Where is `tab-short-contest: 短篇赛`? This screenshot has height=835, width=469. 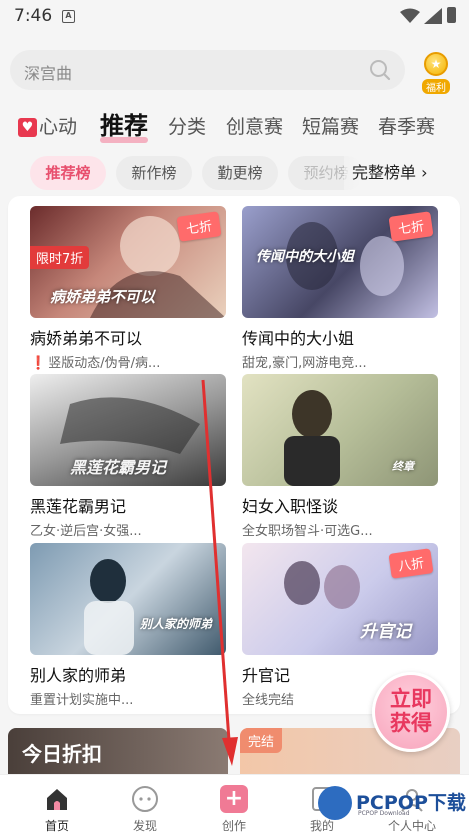 tab-short-contest: 短篇赛 is located at coordinates (330, 125).